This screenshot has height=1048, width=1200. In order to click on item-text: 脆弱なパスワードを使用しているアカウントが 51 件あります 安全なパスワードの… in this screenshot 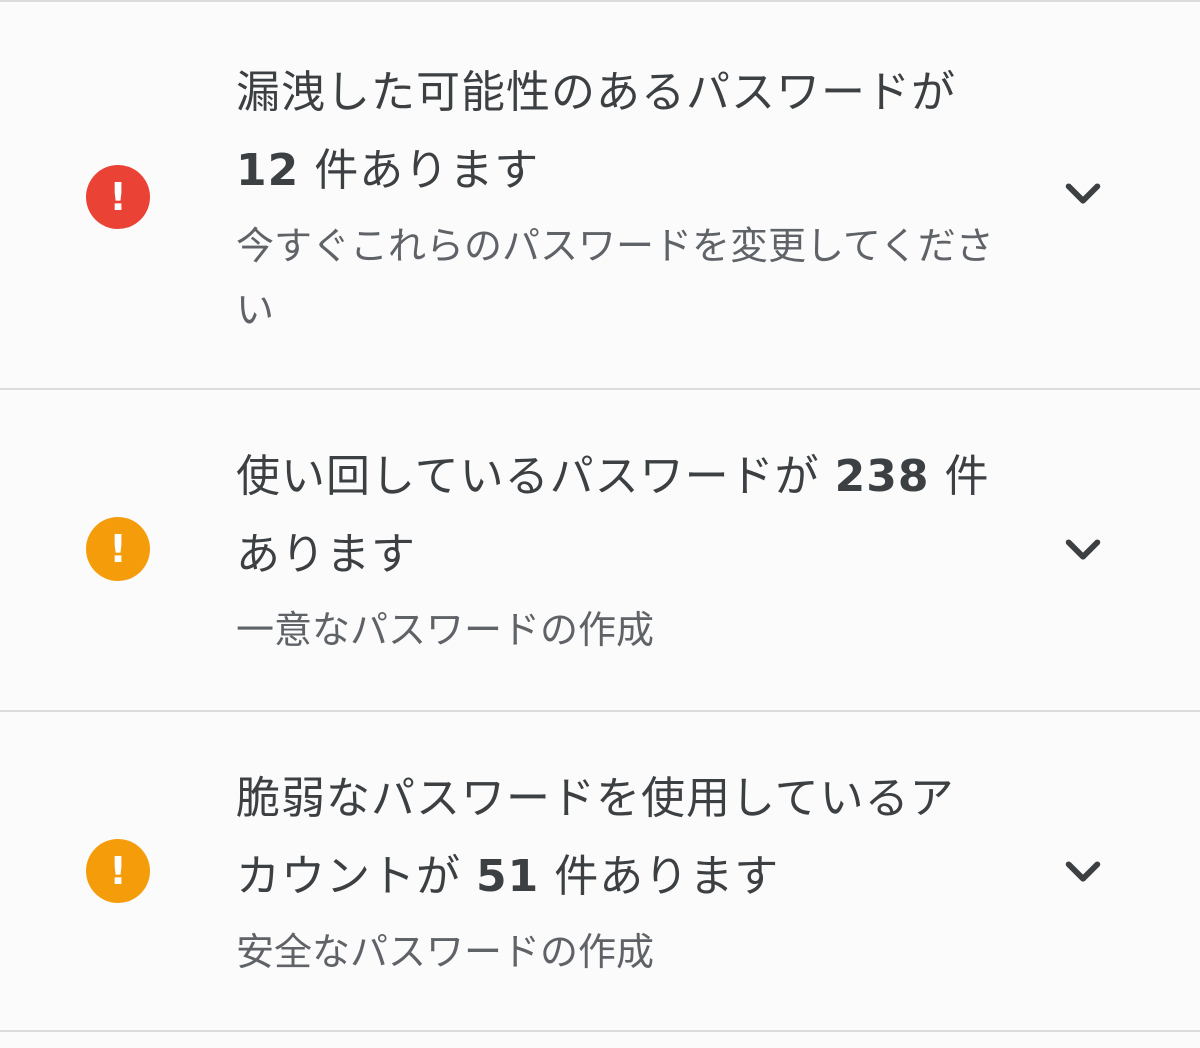, I will do `click(616, 872)`.